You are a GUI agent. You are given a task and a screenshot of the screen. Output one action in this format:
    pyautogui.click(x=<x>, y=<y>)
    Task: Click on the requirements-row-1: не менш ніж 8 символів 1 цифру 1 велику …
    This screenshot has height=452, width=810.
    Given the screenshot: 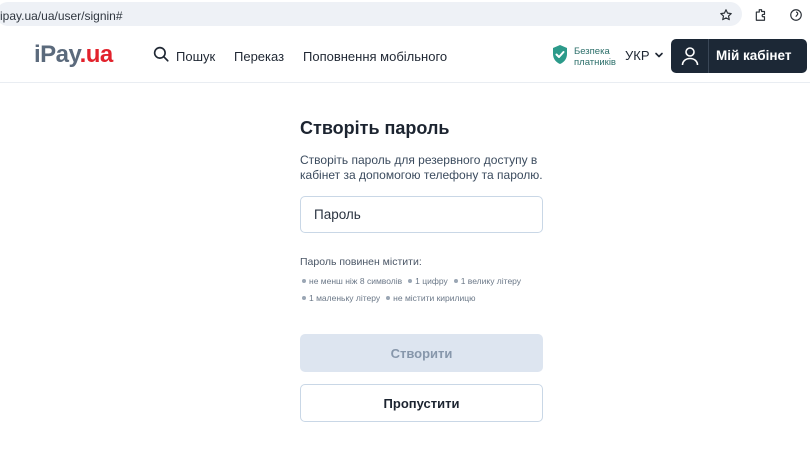 What is the action you would take?
    pyautogui.click(x=411, y=281)
    